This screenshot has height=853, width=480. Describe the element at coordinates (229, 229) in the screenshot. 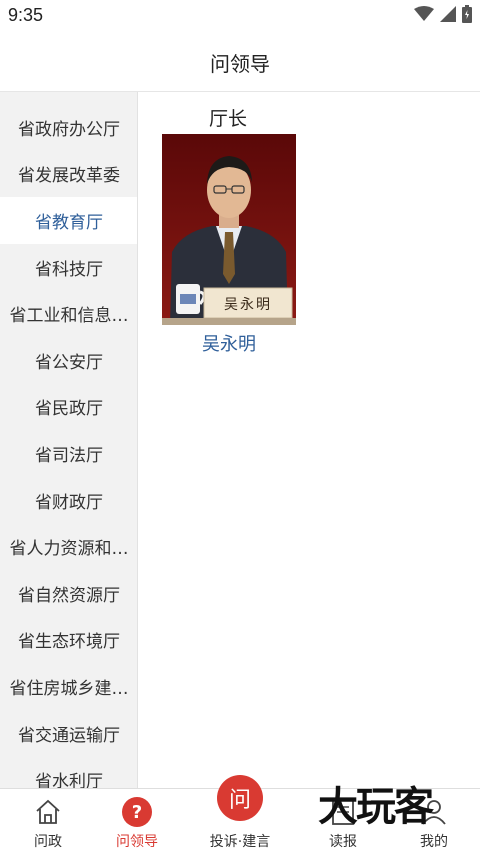

I see `leader-photo: 吴永明` at that location.